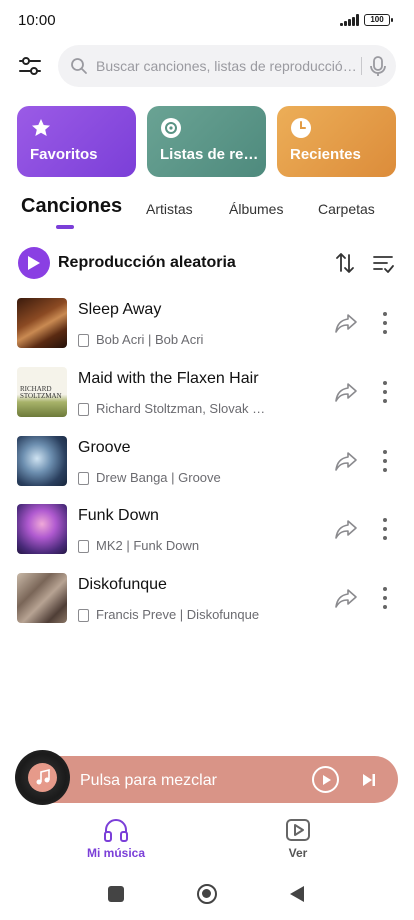 Image resolution: width=414 pixels, height=920 pixels. Describe the element at coordinates (171, 128) in the screenshot. I see `playlist-disc-icon` at that location.